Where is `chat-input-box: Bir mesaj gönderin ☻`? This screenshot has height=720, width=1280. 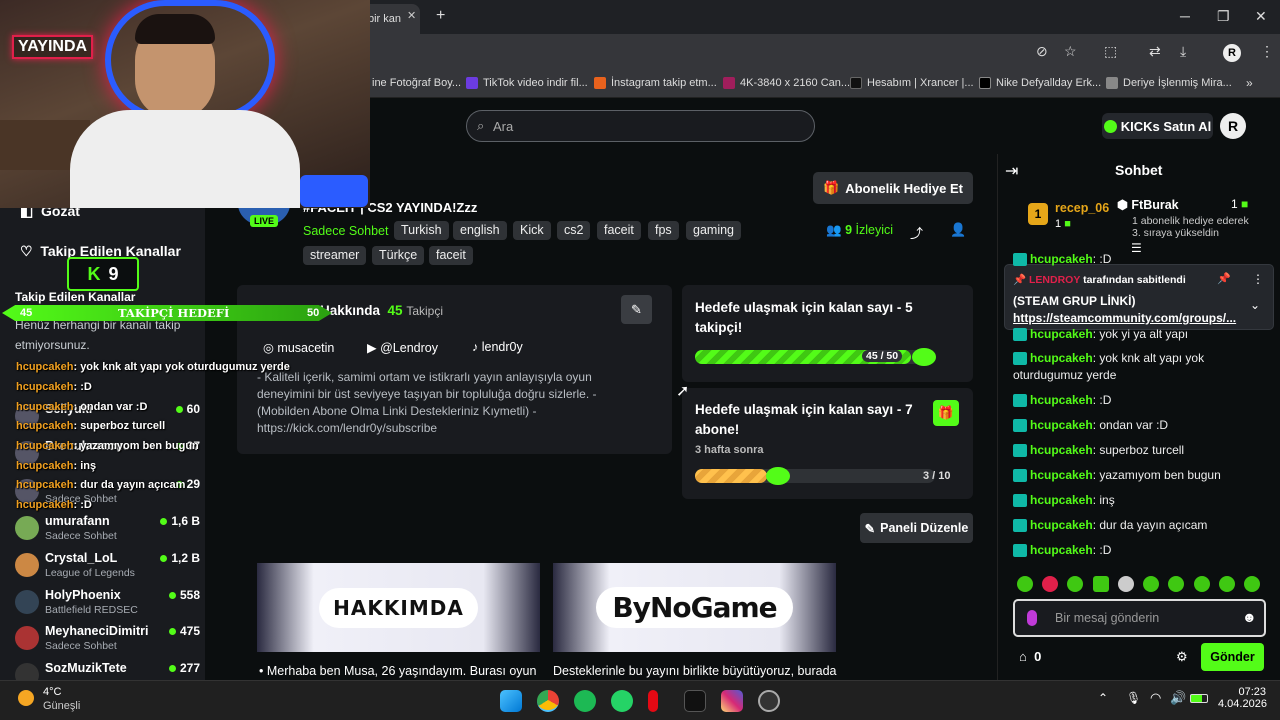 chat-input-box: Bir mesaj gönderin ☻ is located at coordinates (1139, 618).